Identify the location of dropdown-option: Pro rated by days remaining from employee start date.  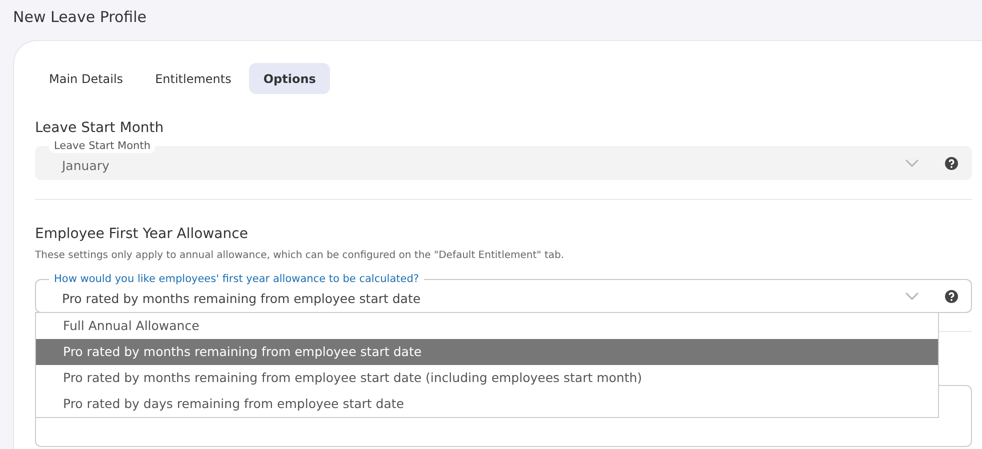
(487, 404).